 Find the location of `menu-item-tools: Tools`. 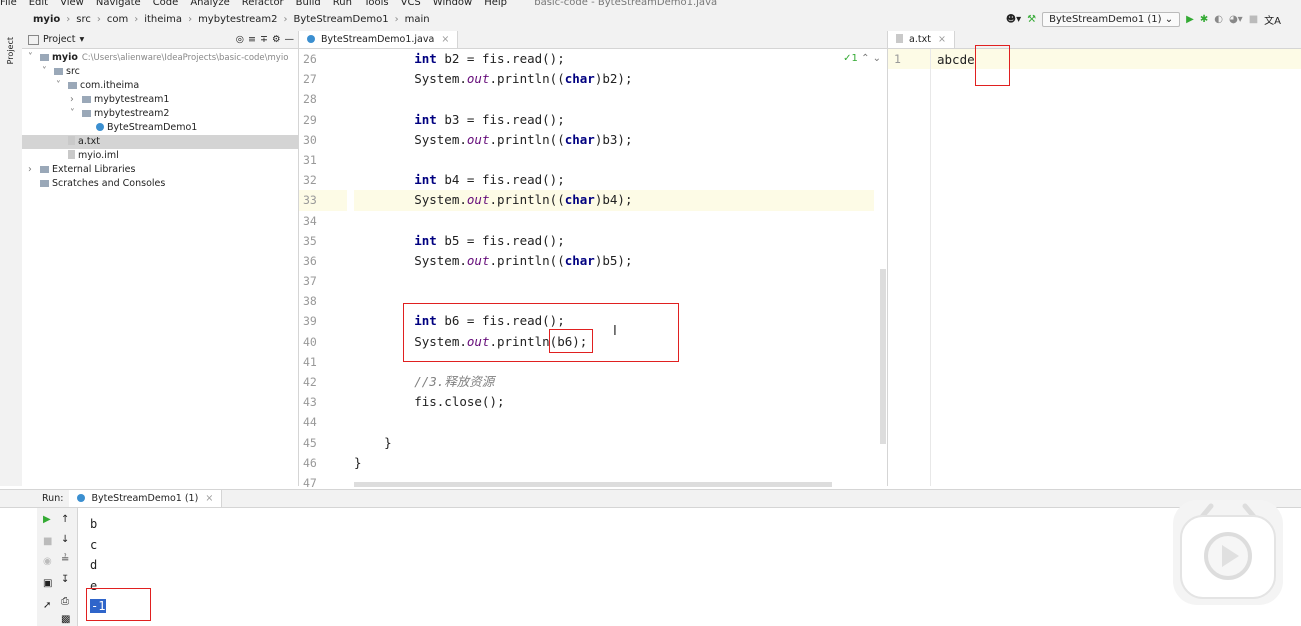

menu-item-tools: Tools is located at coordinates (376, 4).